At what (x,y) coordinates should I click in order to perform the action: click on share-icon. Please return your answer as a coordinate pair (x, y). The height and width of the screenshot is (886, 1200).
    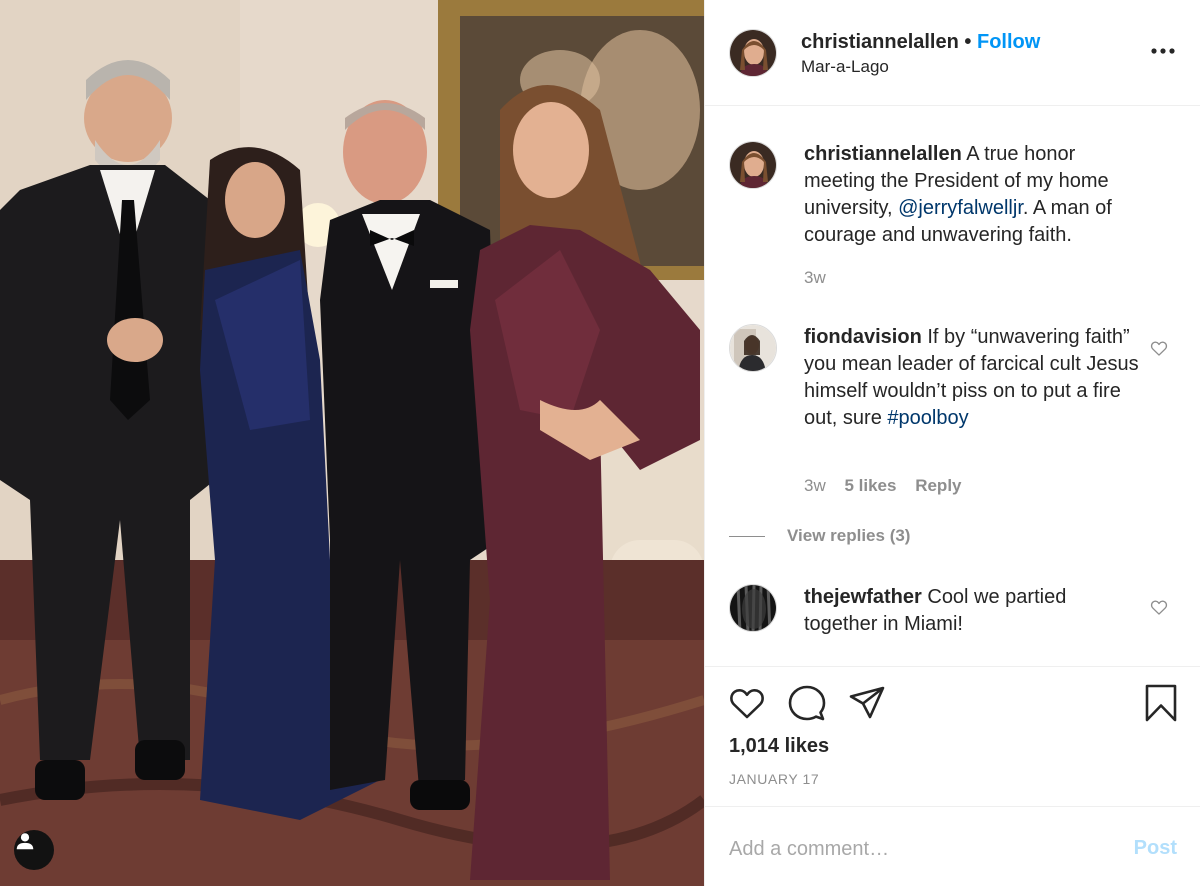
    Looking at the image, I should click on (867, 703).